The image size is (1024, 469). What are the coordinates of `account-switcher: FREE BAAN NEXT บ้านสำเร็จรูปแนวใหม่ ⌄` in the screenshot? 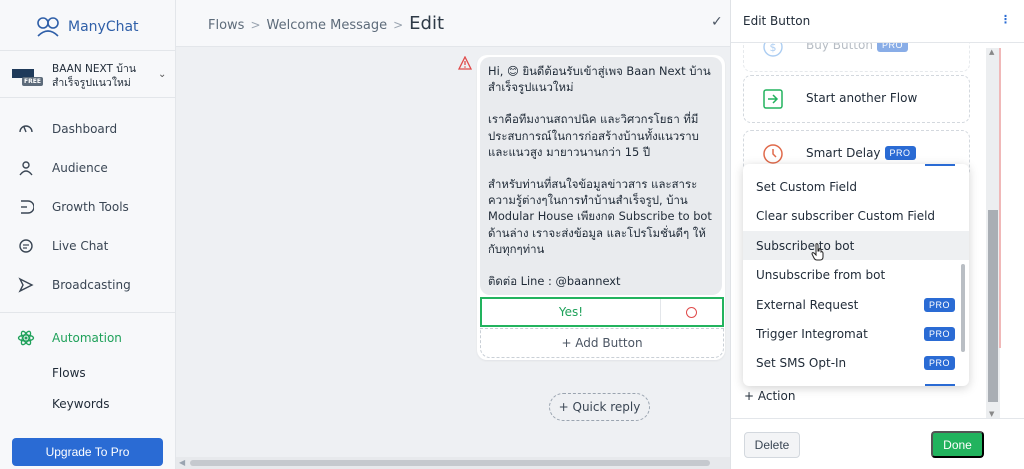 It's located at (88, 74).